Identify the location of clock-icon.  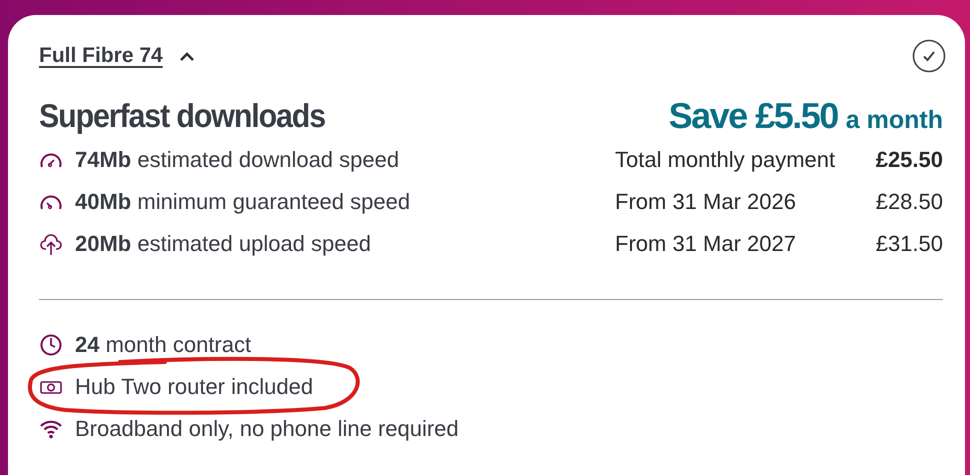
(51, 345).